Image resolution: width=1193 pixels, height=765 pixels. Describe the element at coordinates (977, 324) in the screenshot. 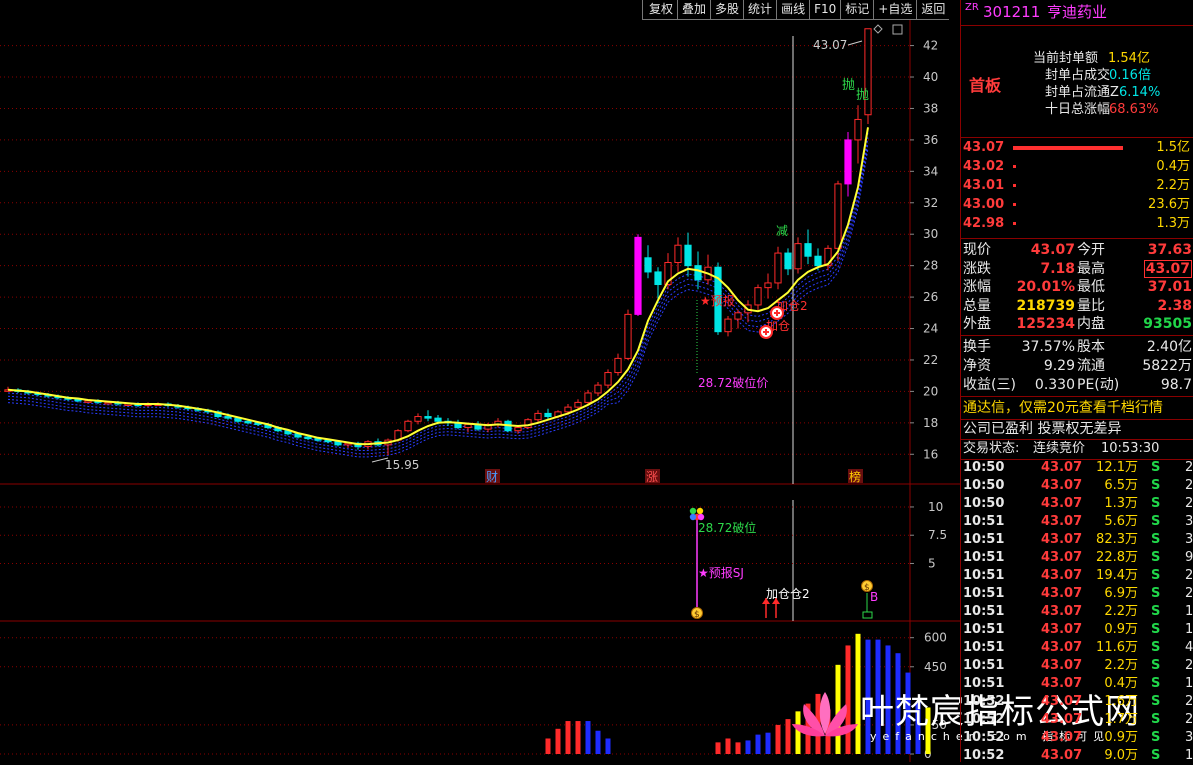

I see `quote-label: 外盘` at that location.